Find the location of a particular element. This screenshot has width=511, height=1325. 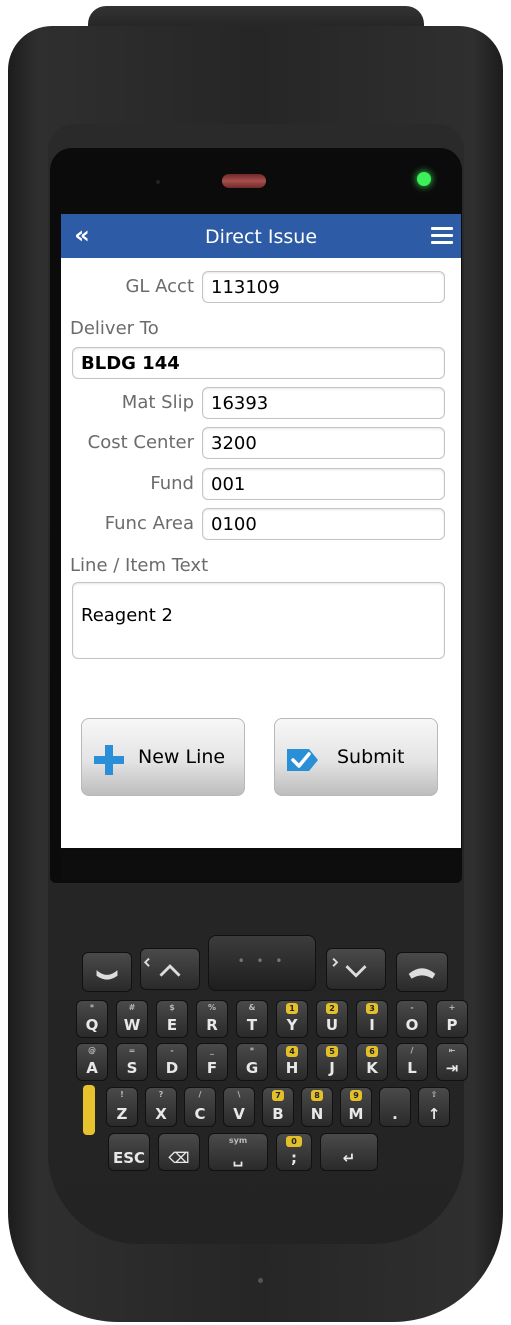

fund-field: 001 is located at coordinates (323, 484).